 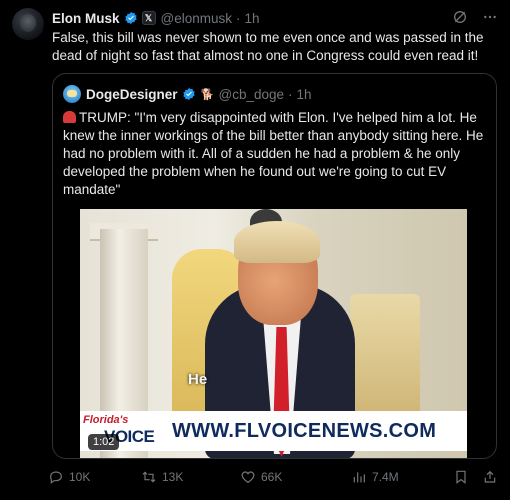 I want to click on x-affiliate-icon: 𝕏, so click(x=148, y=18).